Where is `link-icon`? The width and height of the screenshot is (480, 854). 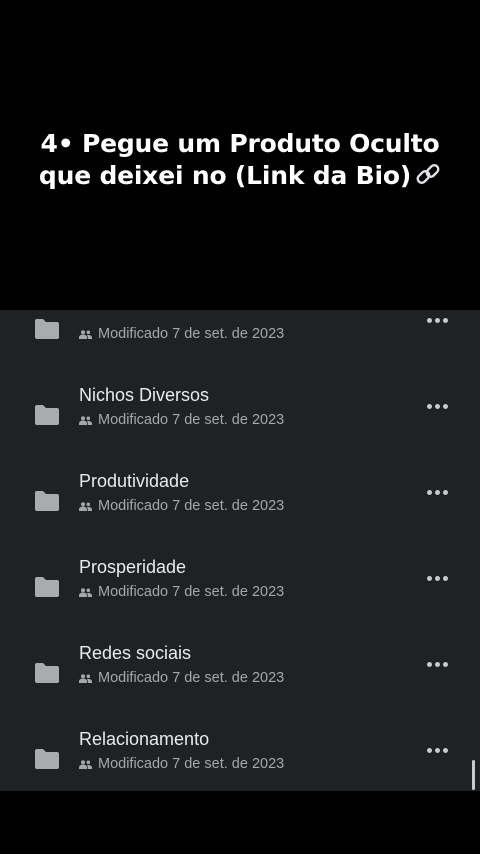 link-icon is located at coordinates (428, 178).